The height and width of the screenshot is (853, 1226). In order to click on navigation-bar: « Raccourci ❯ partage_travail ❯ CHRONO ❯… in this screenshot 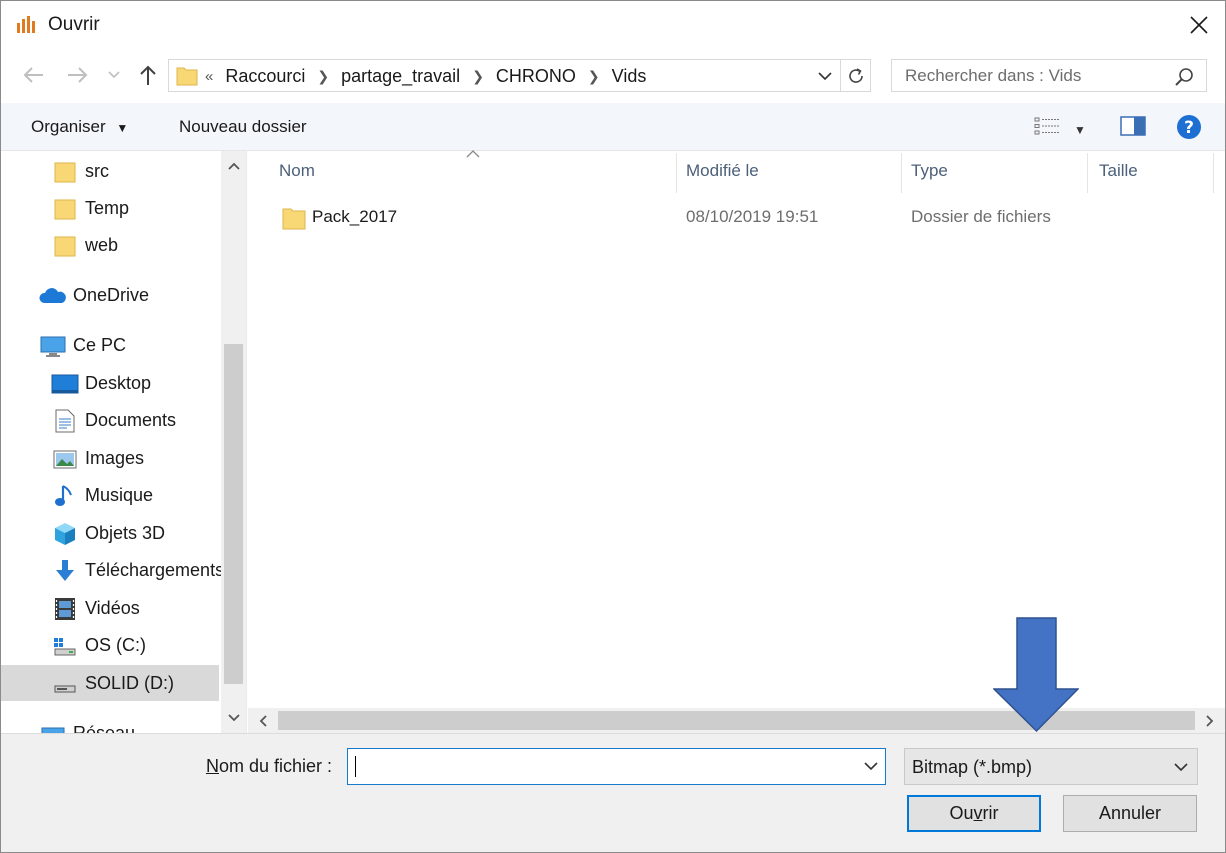, I will do `click(613, 76)`.